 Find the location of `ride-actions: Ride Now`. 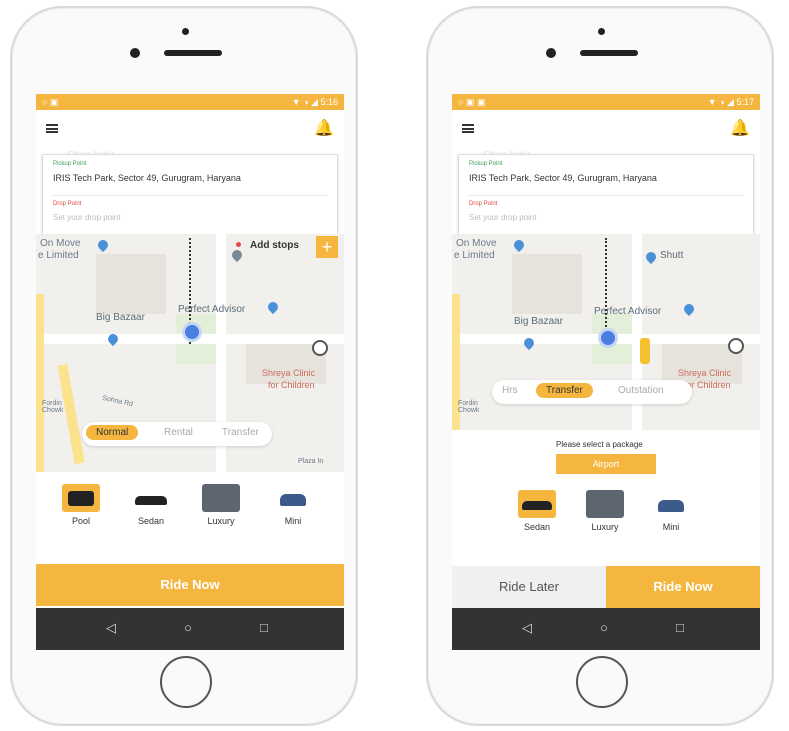

ride-actions: Ride Now is located at coordinates (190, 585).